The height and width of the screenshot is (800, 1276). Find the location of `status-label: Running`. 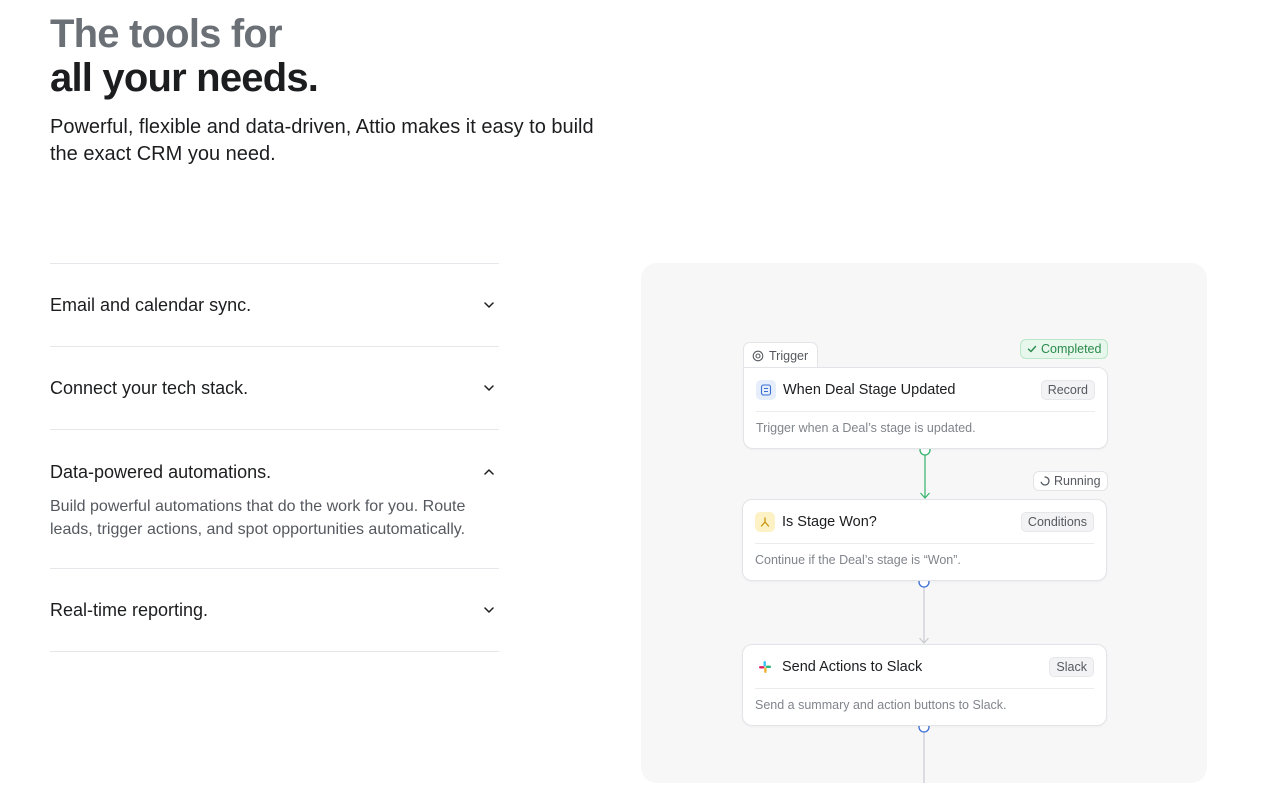

status-label: Running is located at coordinates (1077, 481).